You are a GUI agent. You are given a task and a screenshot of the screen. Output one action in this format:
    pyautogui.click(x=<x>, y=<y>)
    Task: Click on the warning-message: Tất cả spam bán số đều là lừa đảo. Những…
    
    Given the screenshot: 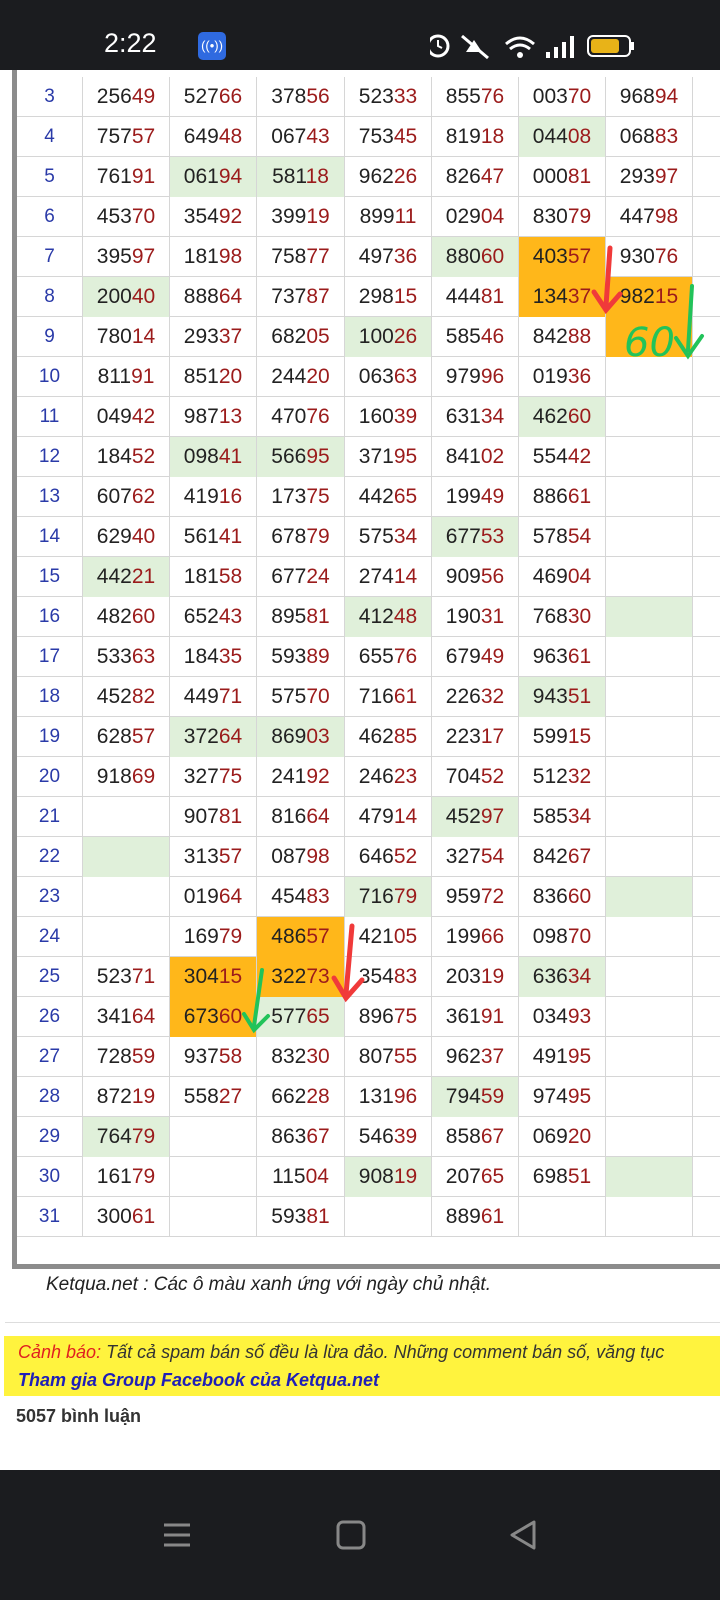 What is the action you would take?
    pyautogui.click(x=383, y=1352)
    